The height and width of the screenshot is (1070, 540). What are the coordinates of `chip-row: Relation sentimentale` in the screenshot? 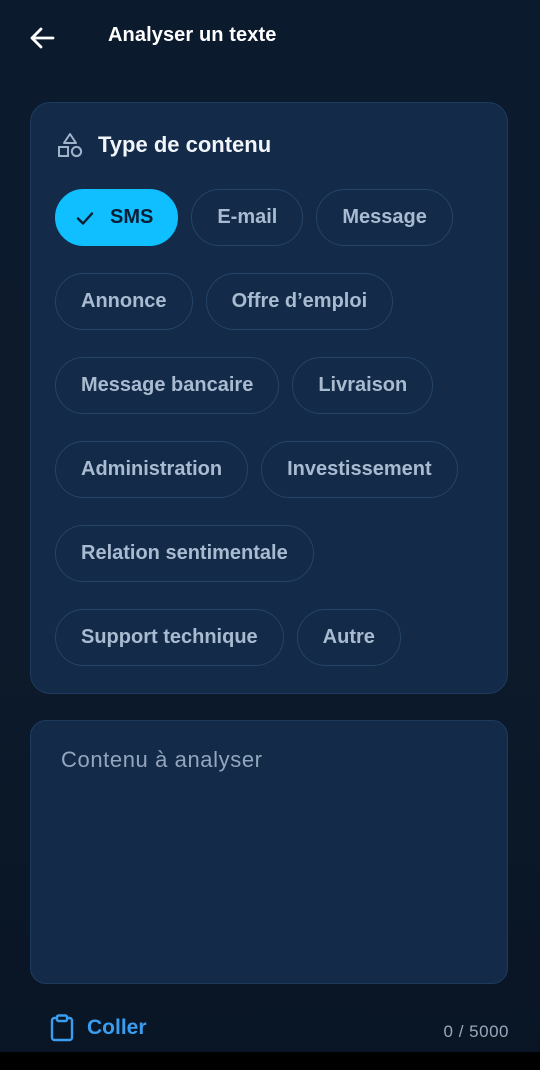 It's located at (275, 553).